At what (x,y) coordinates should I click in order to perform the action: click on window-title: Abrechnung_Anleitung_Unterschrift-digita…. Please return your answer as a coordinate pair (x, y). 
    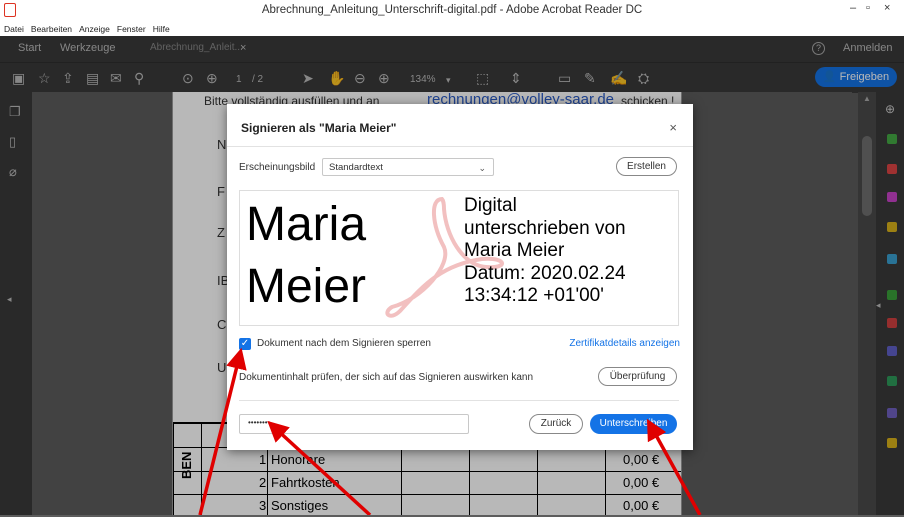
    Looking at the image, I should click on (452, 10).